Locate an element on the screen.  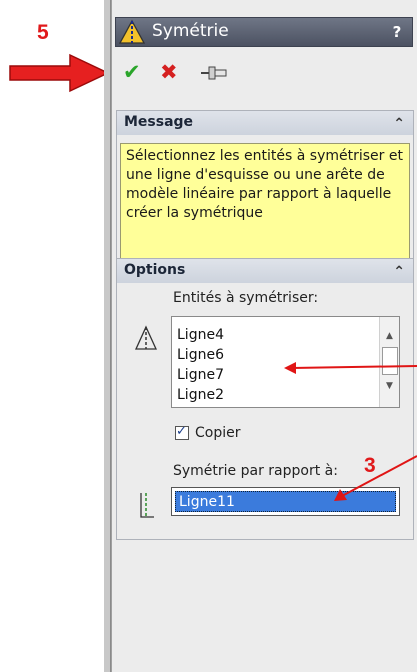
copy-label: Copier is located at coordinates (218, 433).